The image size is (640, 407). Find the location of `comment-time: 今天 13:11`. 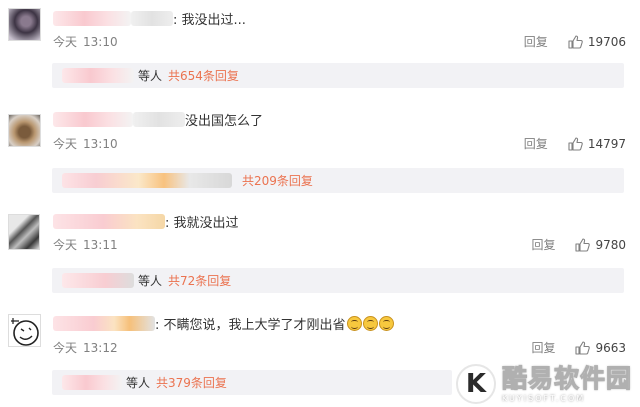

comment-time: 今天 13:11 is located at coordinates (85, 245).